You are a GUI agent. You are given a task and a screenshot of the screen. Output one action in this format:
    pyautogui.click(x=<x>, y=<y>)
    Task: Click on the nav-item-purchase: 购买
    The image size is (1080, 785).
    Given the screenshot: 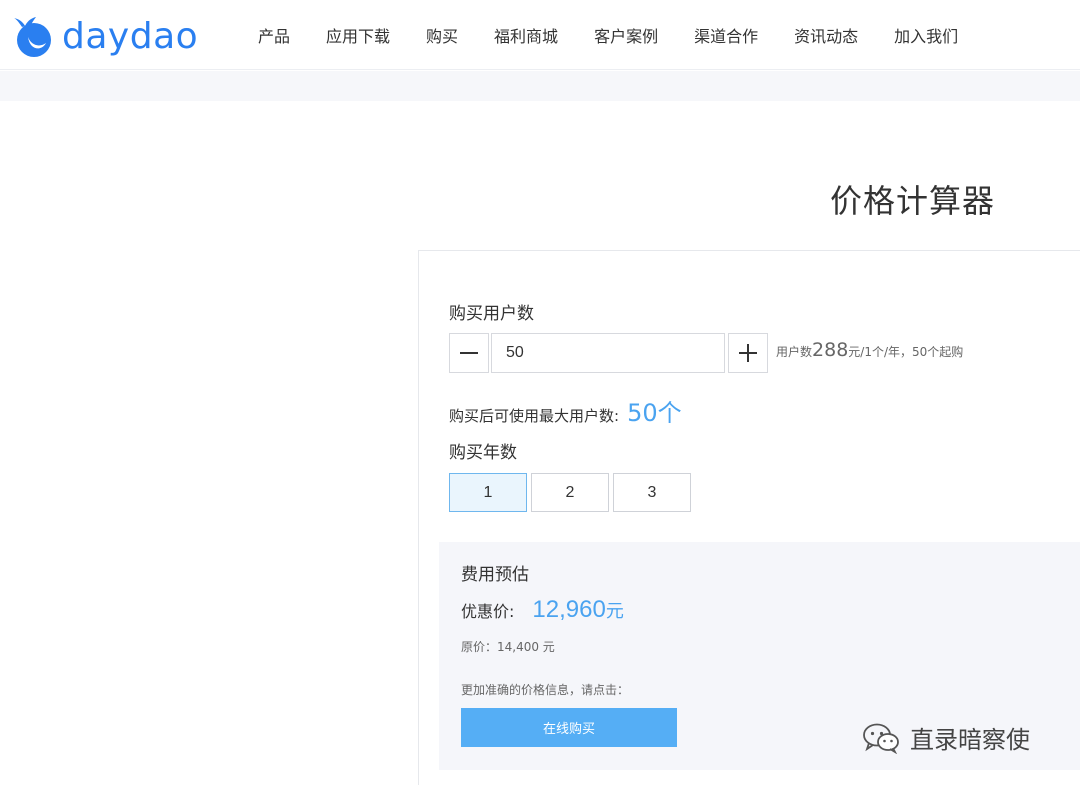 What is the action you would take?
    pyautogui.click(x=442, y=35)
    